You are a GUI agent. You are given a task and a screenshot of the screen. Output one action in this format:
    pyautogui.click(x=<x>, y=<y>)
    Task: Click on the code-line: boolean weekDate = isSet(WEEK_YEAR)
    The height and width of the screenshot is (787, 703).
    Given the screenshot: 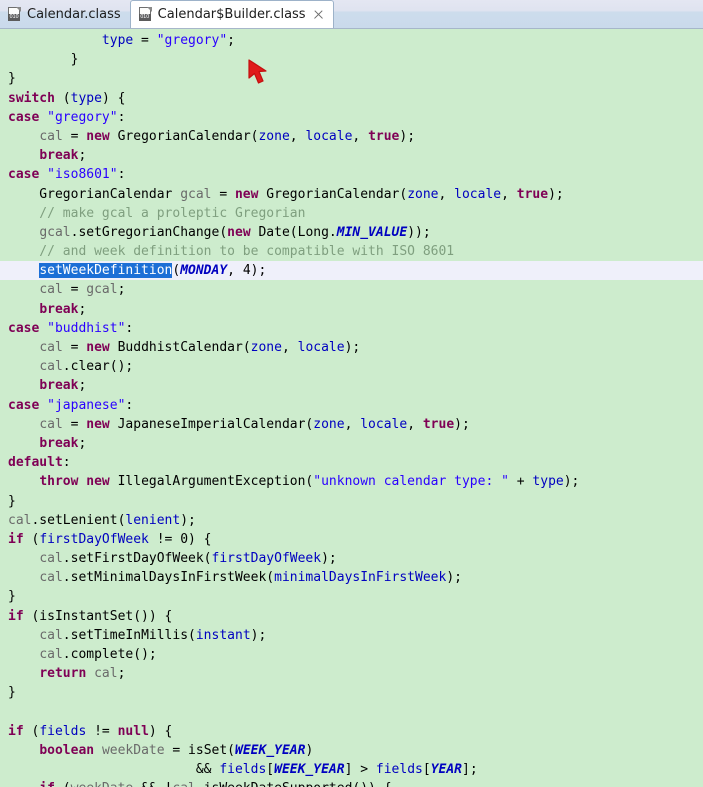 What is the action you would take?
    pyautogui.click(x=351, y=750)
    